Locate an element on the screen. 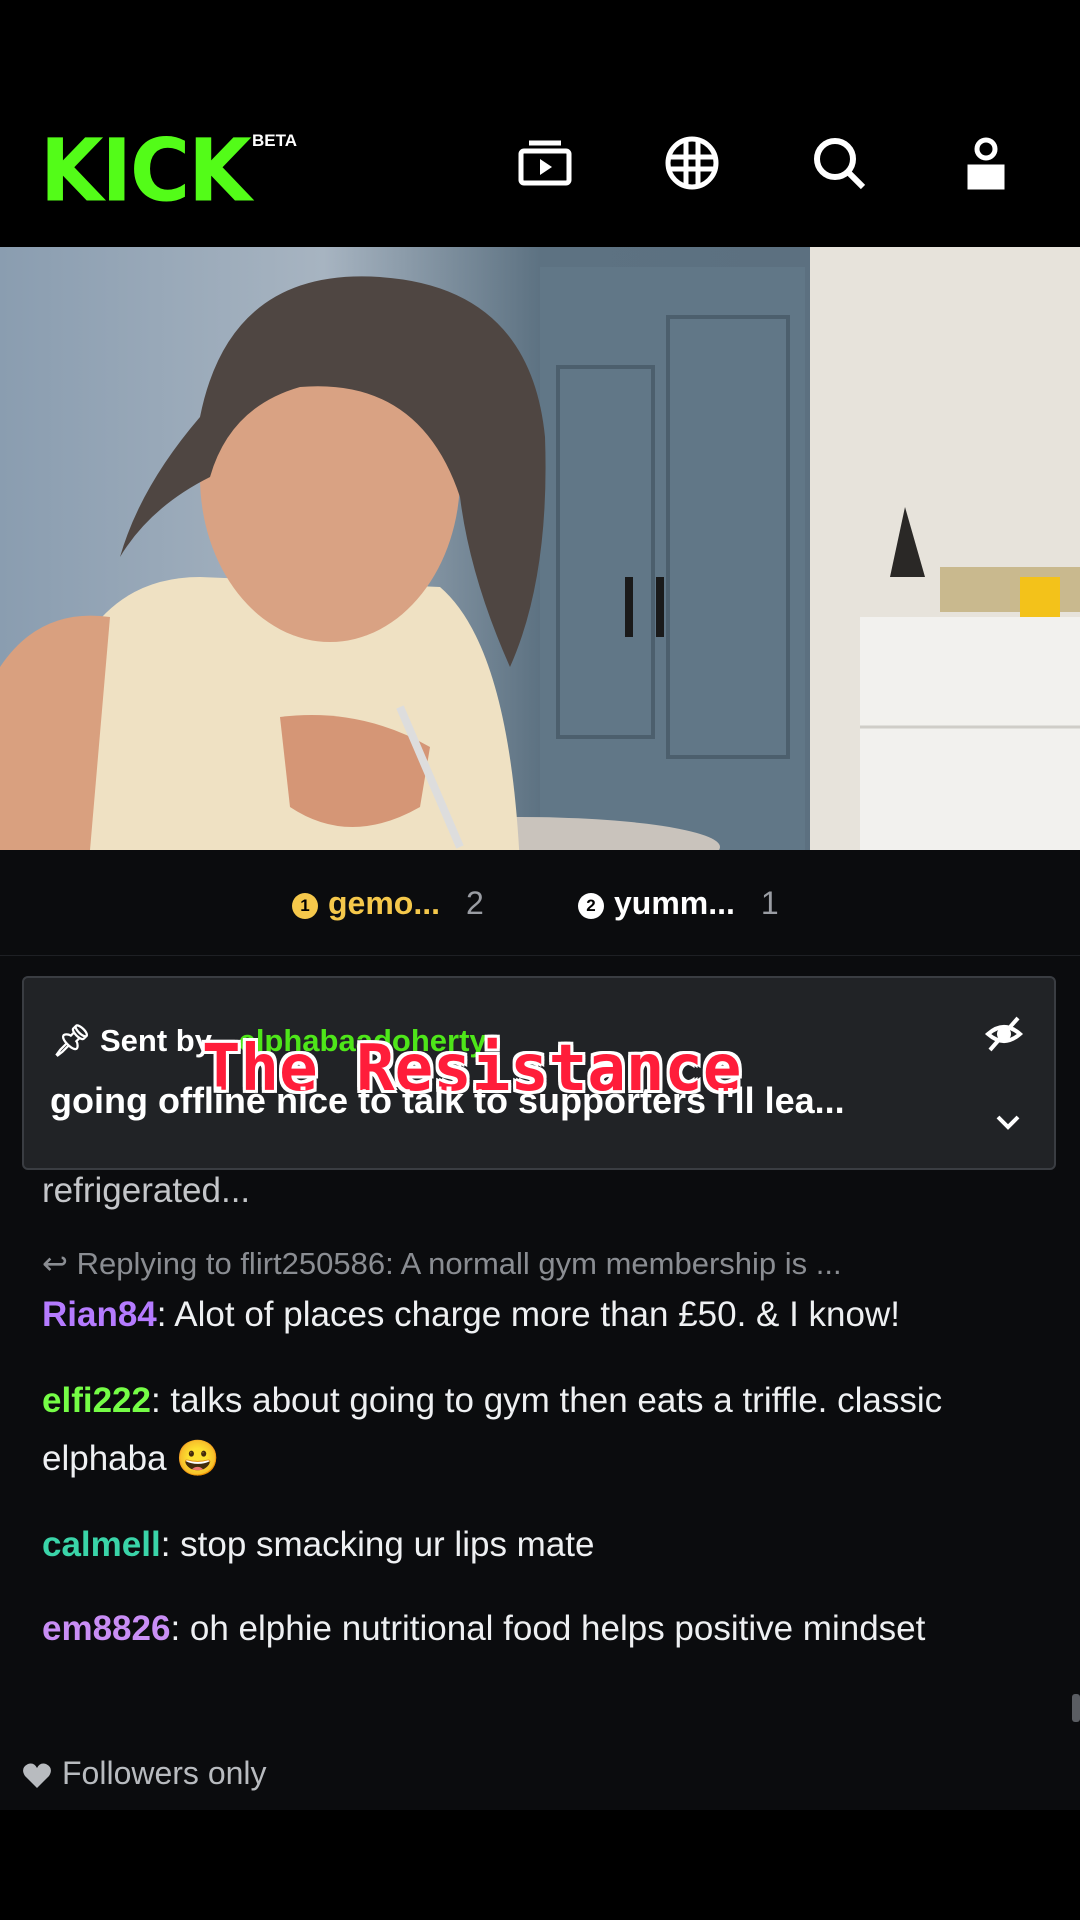  leaderboard-count: 2 is located at coordinates (475, 903).